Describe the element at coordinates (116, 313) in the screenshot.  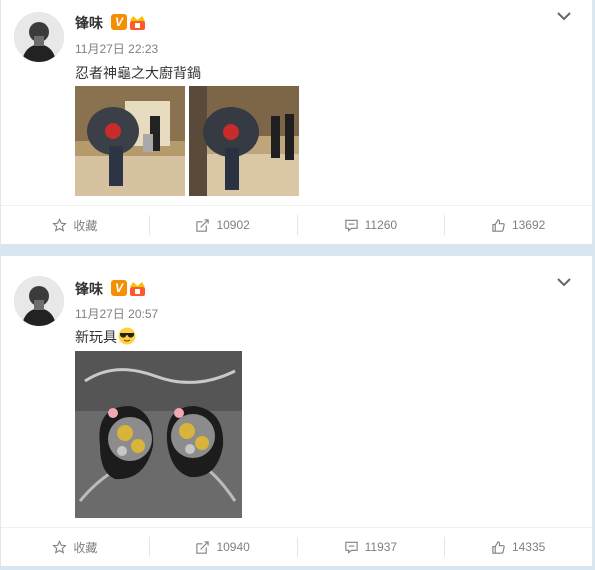
I see `post-time: 11月27日 20:57` at that location.